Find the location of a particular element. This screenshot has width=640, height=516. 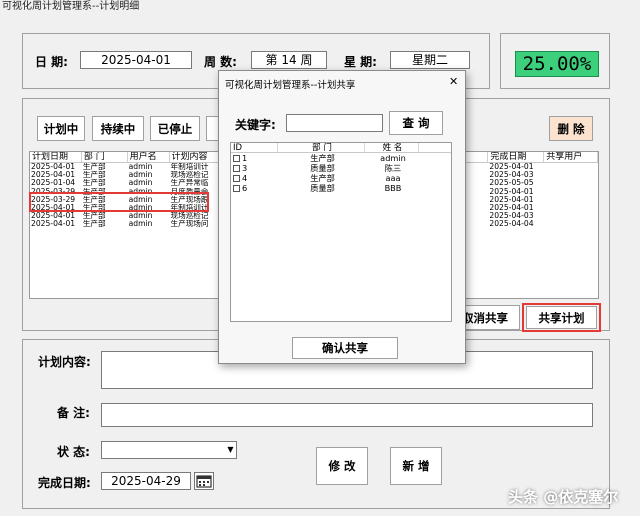

keyword-label: 关键字: is located at coordinates (255, 125).